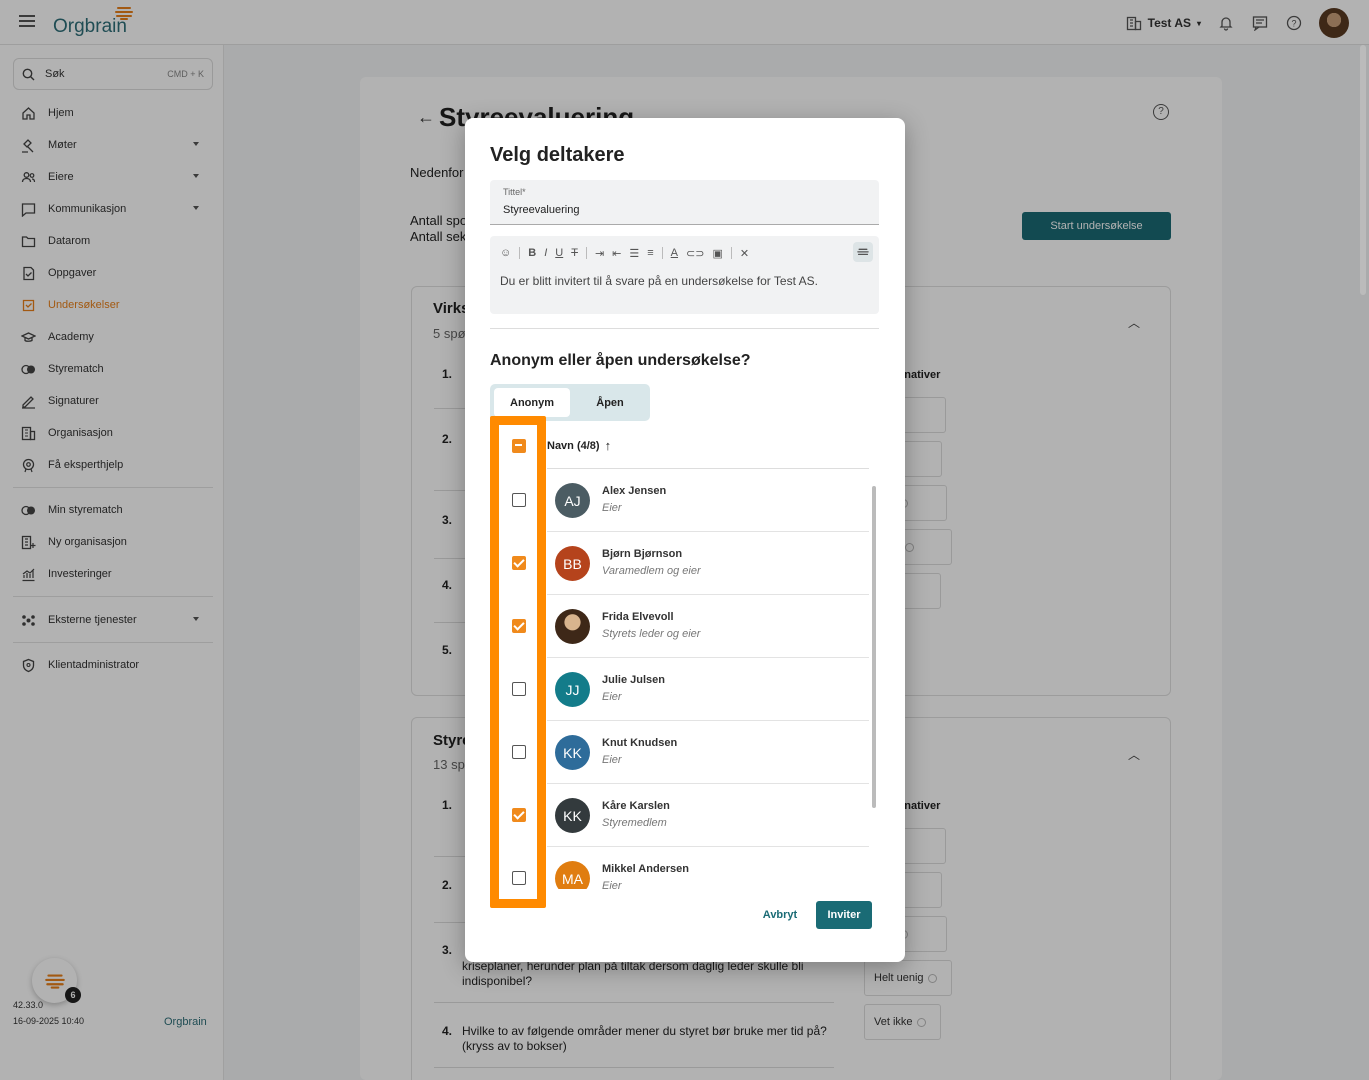  What do you see at coordinates (682, 752) in the screenshot?
I see `participant-row: KK Knut Knudsen Eier` at bounding box center [682, 752].